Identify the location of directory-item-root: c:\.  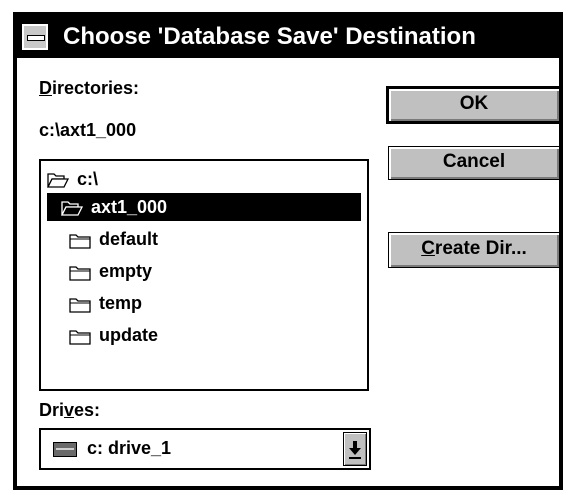
(204, 179).